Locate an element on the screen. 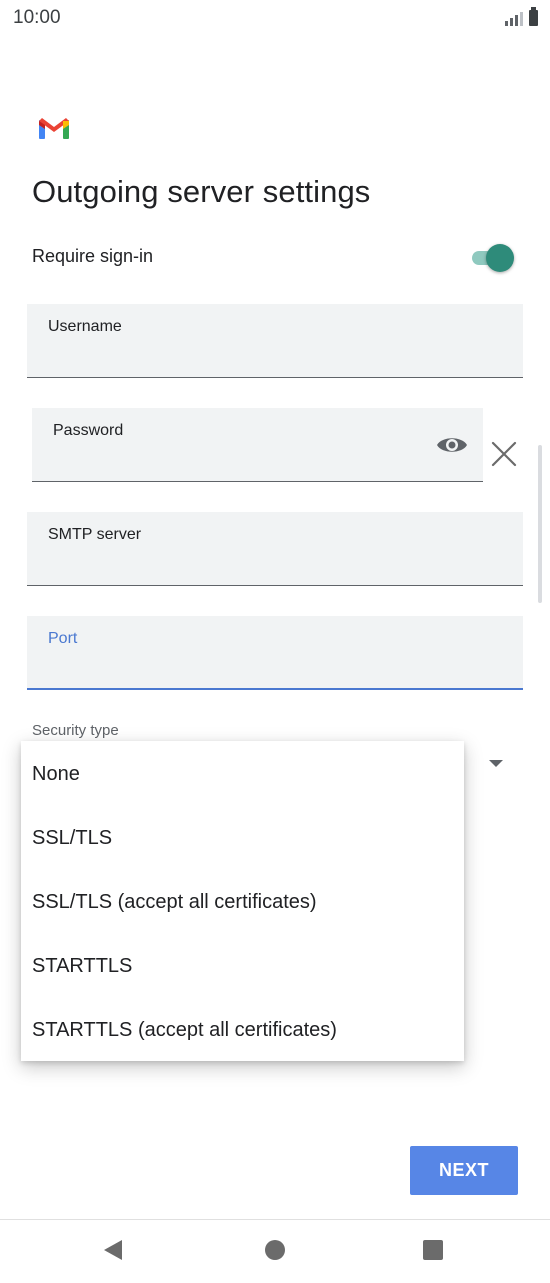  scrollbar is located at coordinates (540, 524).